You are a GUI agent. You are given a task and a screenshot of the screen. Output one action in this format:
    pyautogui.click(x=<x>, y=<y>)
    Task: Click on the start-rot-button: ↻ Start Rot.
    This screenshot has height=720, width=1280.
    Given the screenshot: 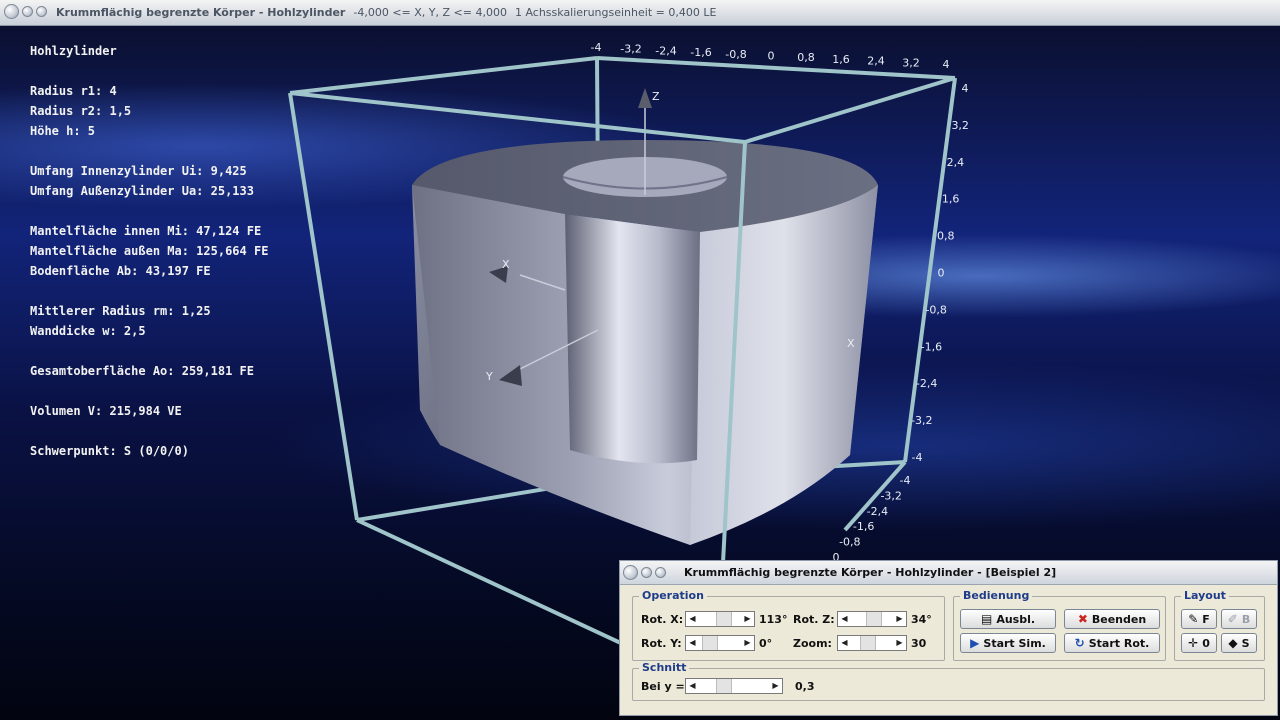 What is the action you would take?
    pyautogui.click(x=1112, y=643)
    